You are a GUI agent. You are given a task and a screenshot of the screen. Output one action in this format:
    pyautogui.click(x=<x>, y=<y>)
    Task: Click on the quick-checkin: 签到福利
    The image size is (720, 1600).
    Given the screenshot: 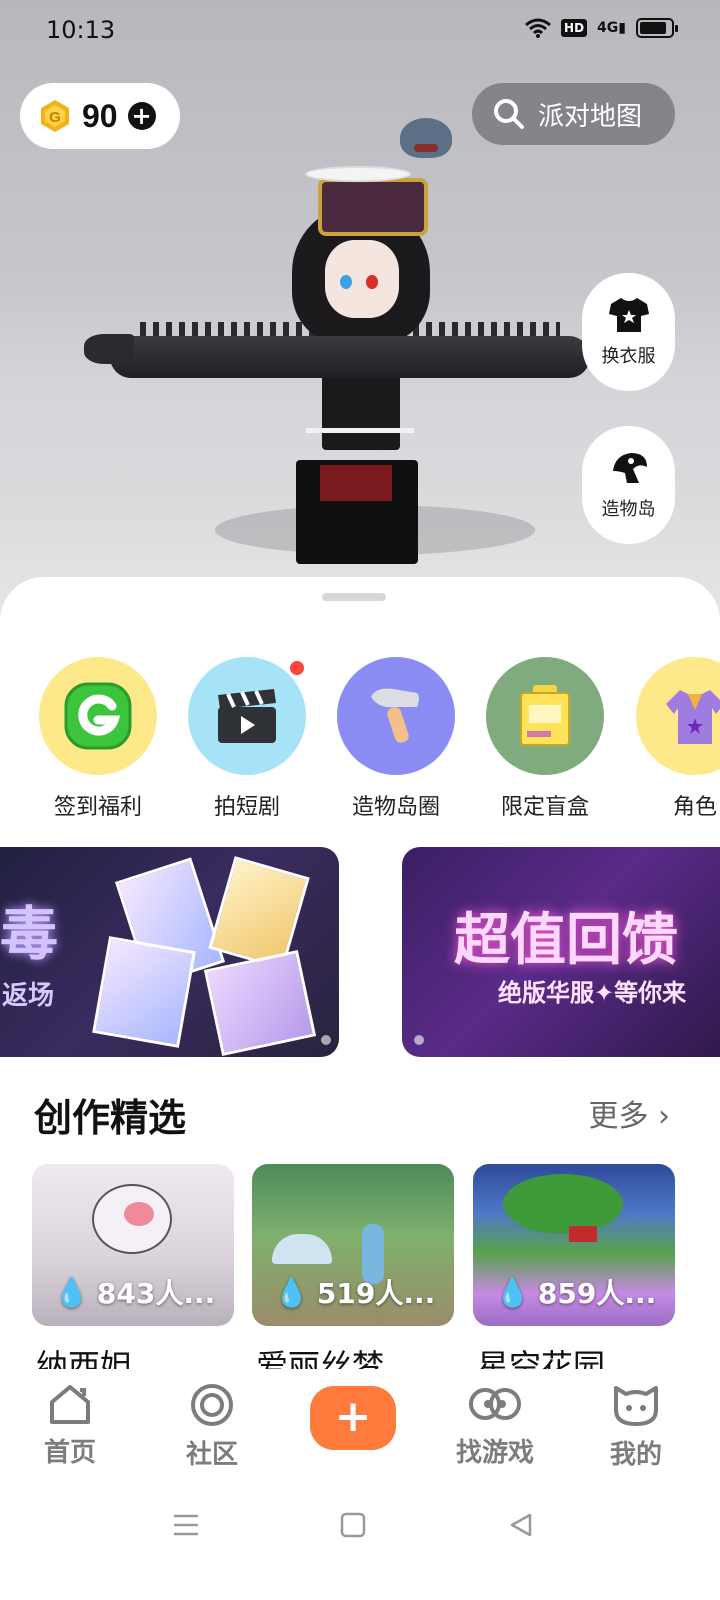 What is the action you would take?
    pyautogui.click(x=98, y=739)
    